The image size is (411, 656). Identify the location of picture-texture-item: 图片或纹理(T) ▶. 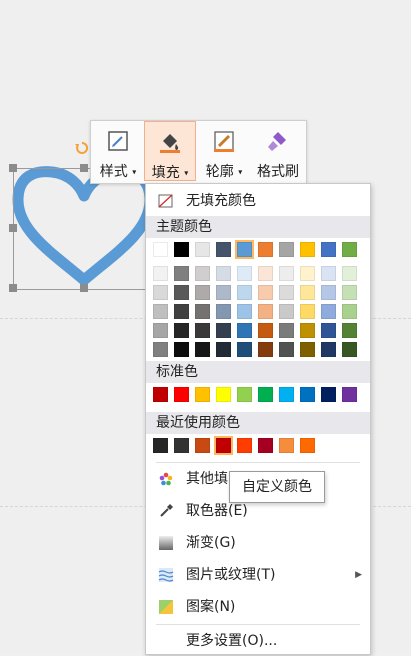
(258, 575).